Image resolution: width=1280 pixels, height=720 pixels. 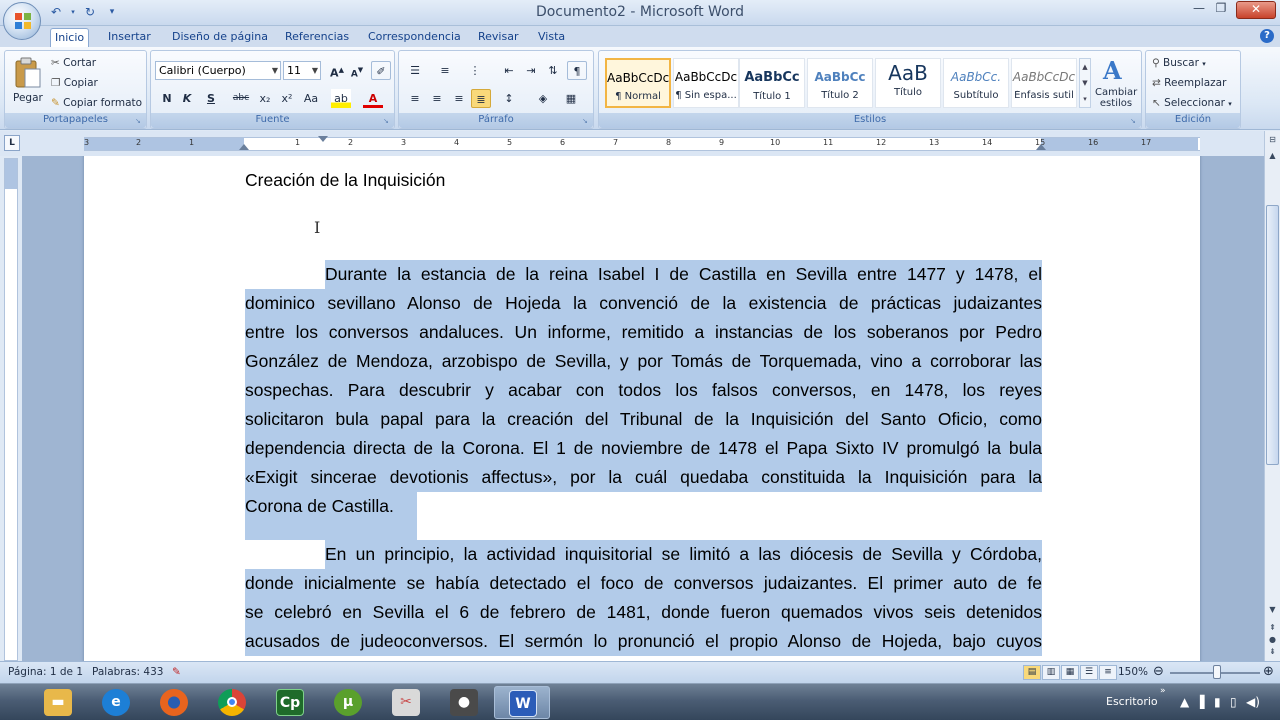 What do you see at coordinates (345, 180) in the screenshot?
I see `document-heading: Creación de la Inquisición` at bounding box center [345, 180].